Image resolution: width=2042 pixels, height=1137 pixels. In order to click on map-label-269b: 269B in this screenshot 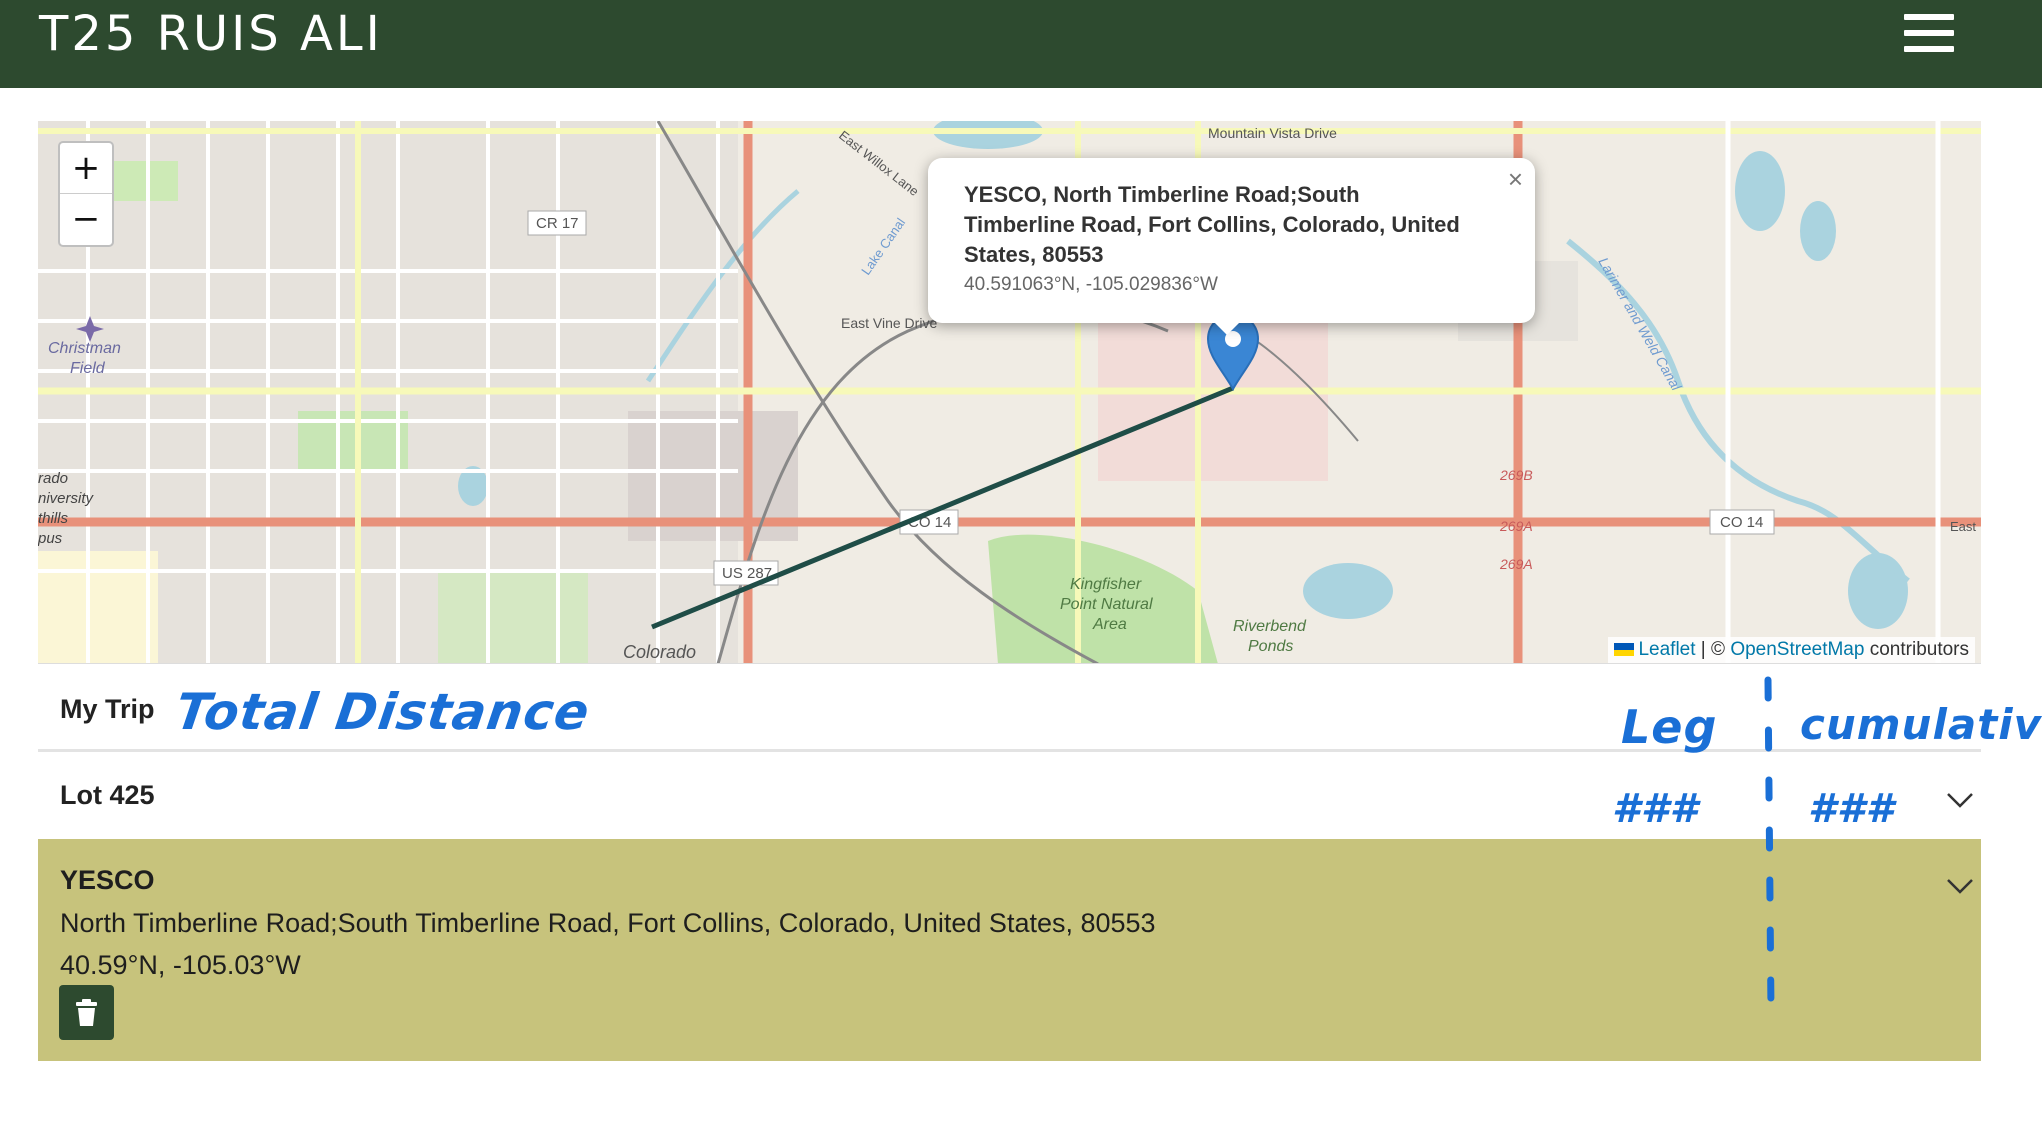, I will do `click(1516, 475)`.